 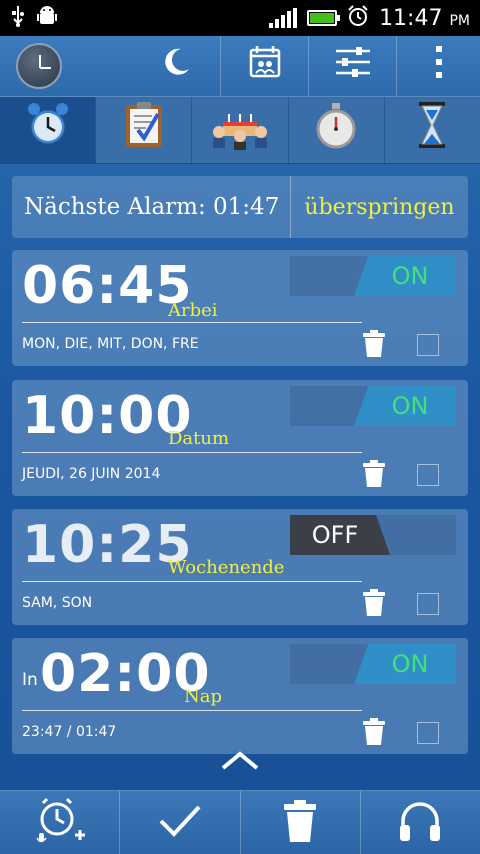 I want to click on alarm-card: 10:25 Wochenende OFF SAM, SON, so click(x=240, y=567).